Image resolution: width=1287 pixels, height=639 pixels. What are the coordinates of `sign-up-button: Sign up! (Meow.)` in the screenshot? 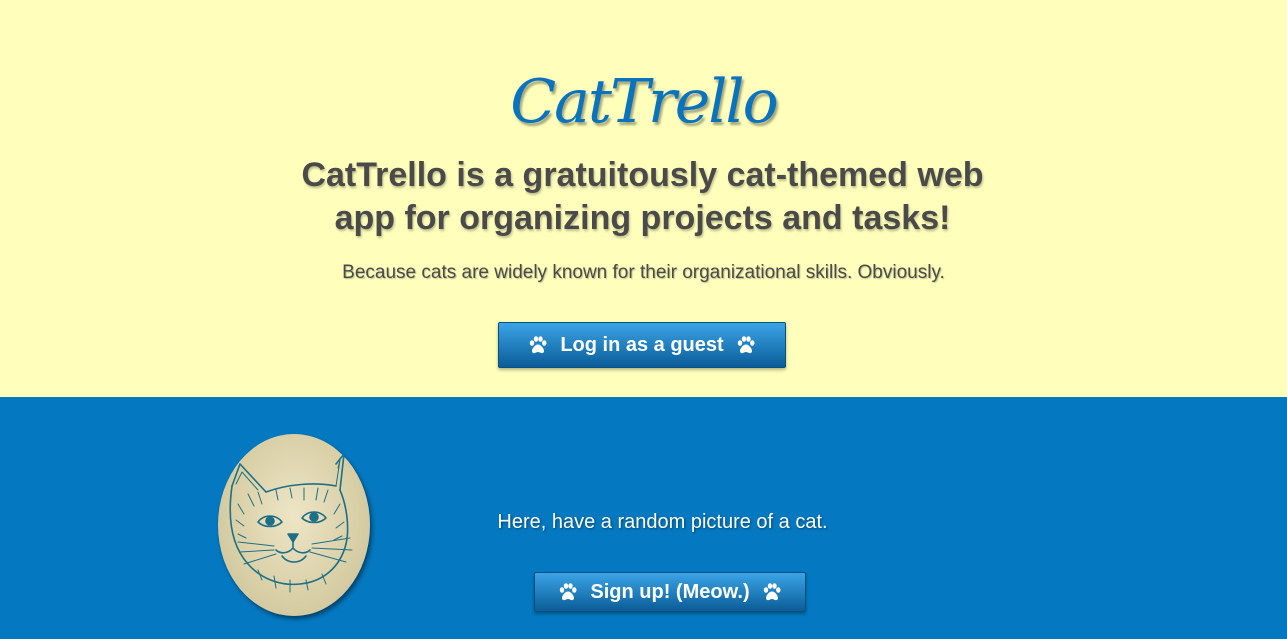 It's located at (670, 592).